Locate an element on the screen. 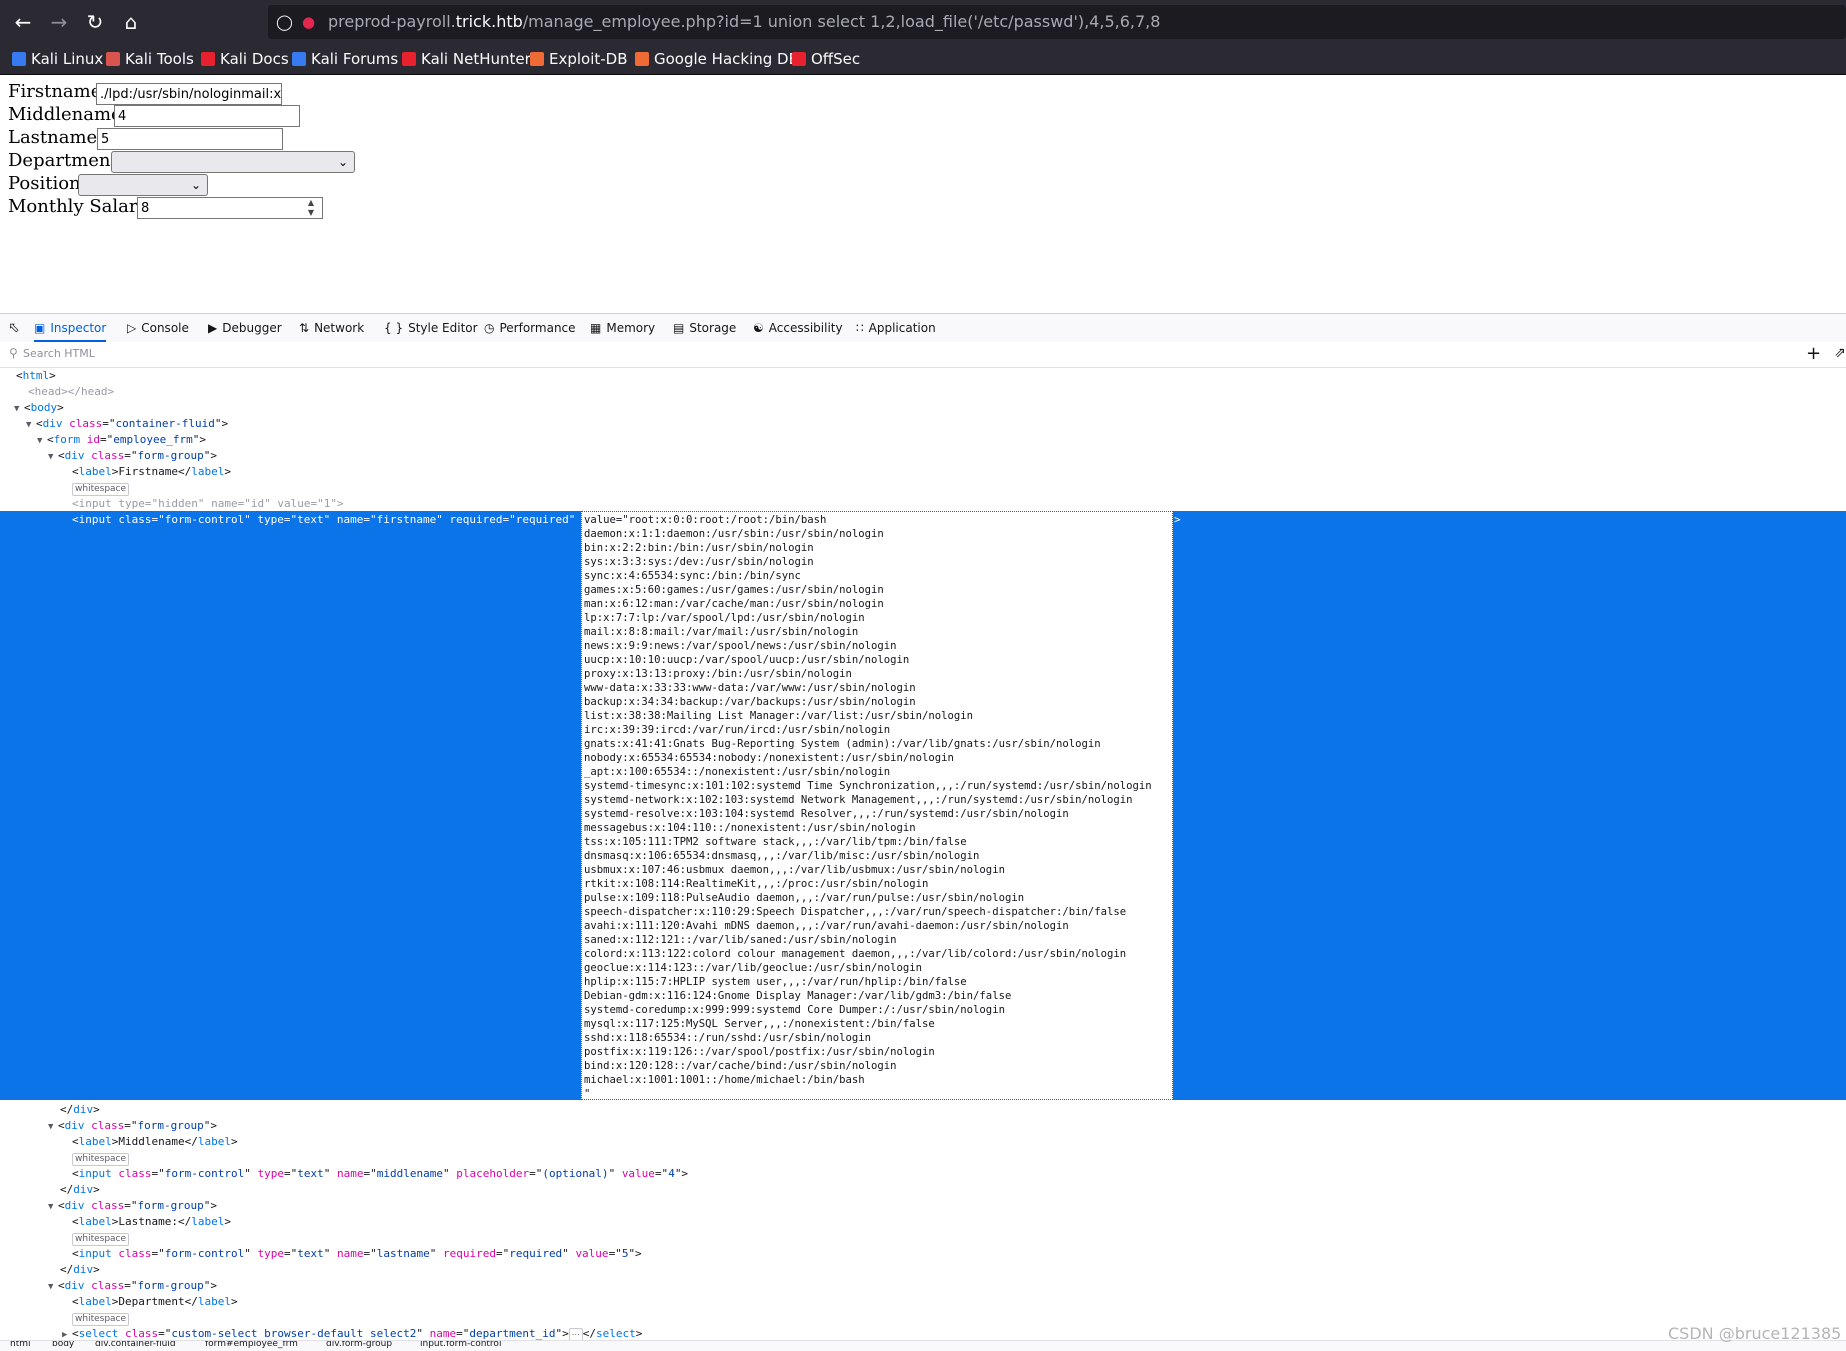 The image size is (1846, 1351). breadcrumb-item: input.form-control is located at coordinates (460, 1345).